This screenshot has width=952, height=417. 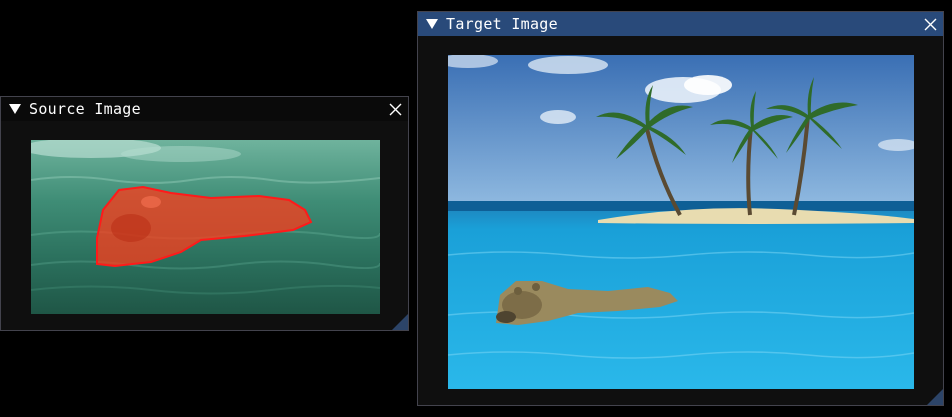 What do you see at coordinates (680, 24) in the screenshot?
I see `target-window-titlebar: Target Image` at bounding box center [680, 24].